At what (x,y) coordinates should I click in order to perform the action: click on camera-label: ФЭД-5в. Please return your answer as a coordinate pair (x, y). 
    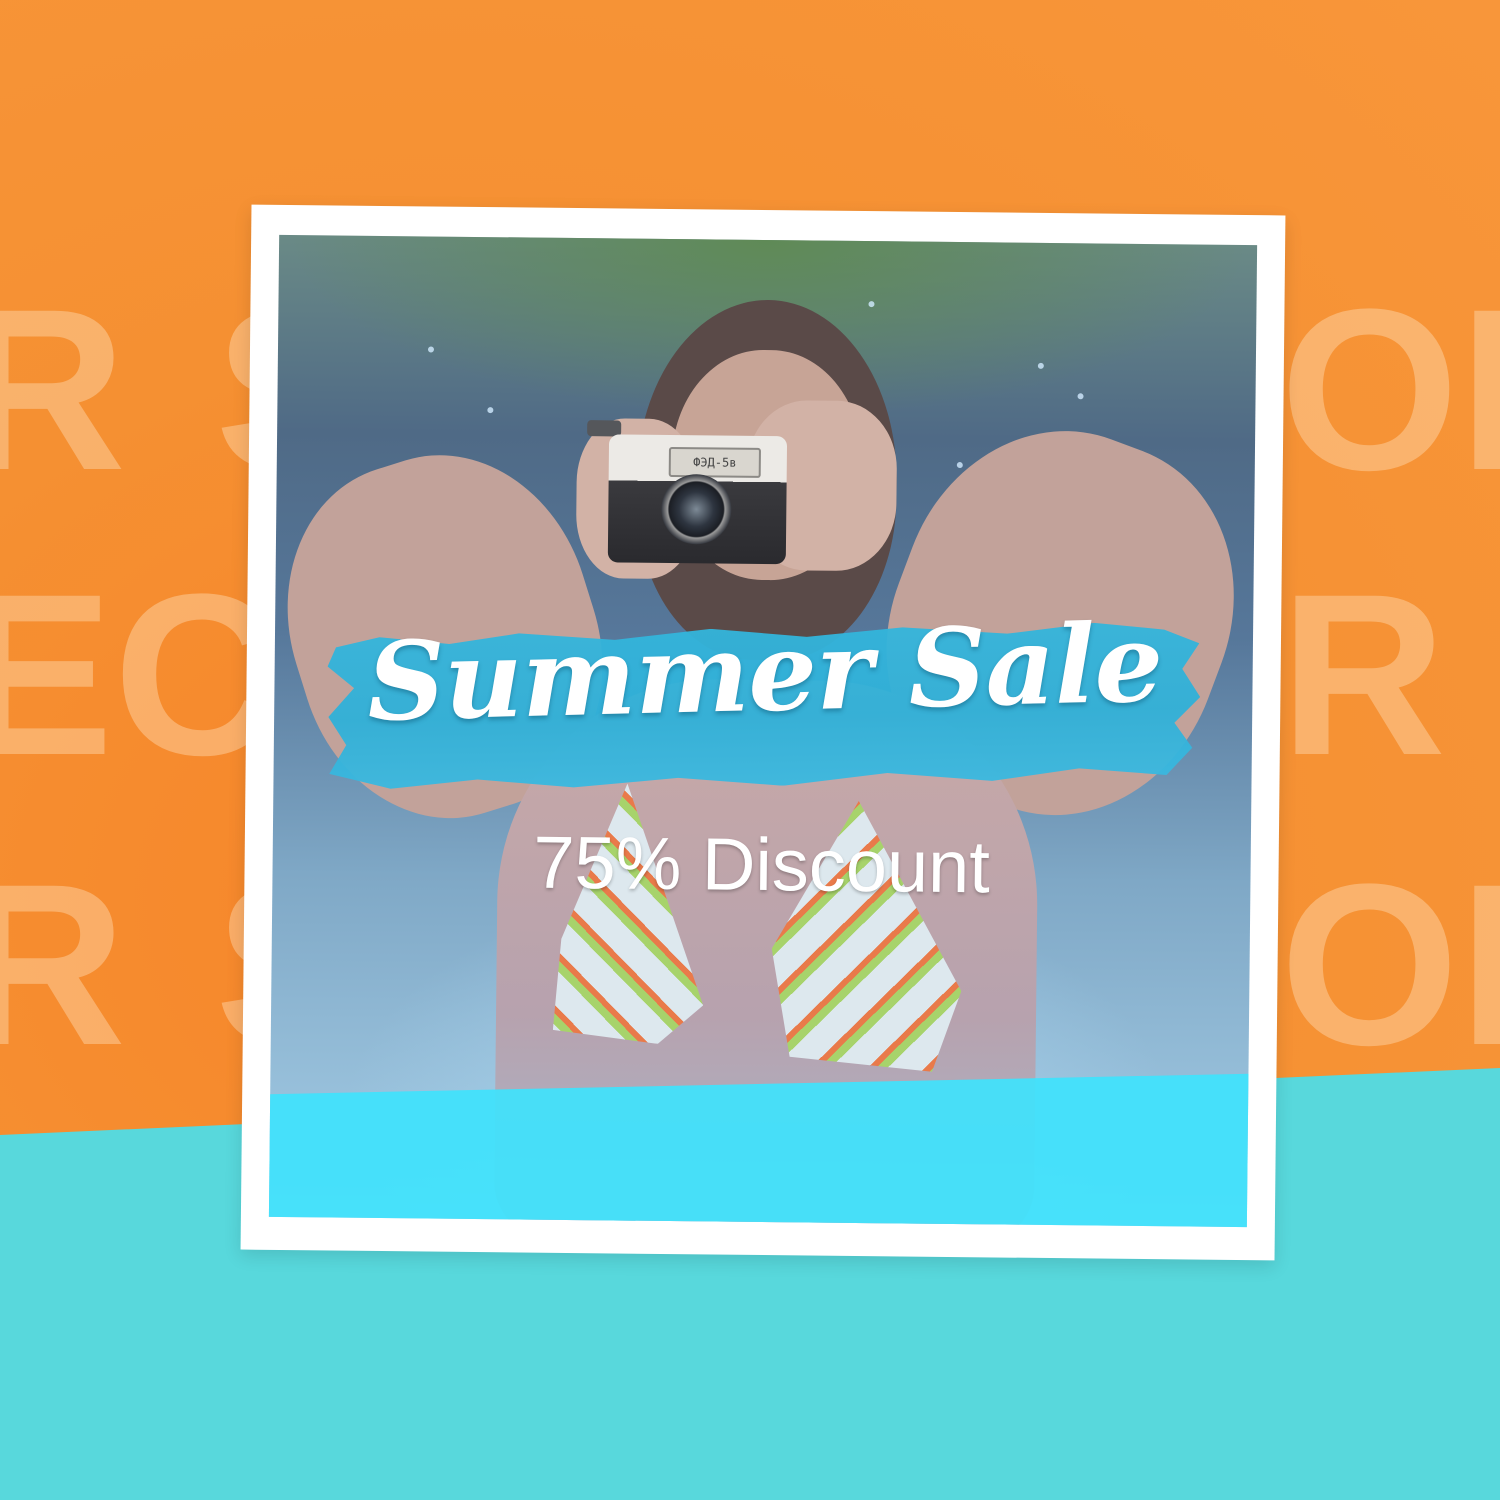
    Looking at the image, I should click on (714, 462).